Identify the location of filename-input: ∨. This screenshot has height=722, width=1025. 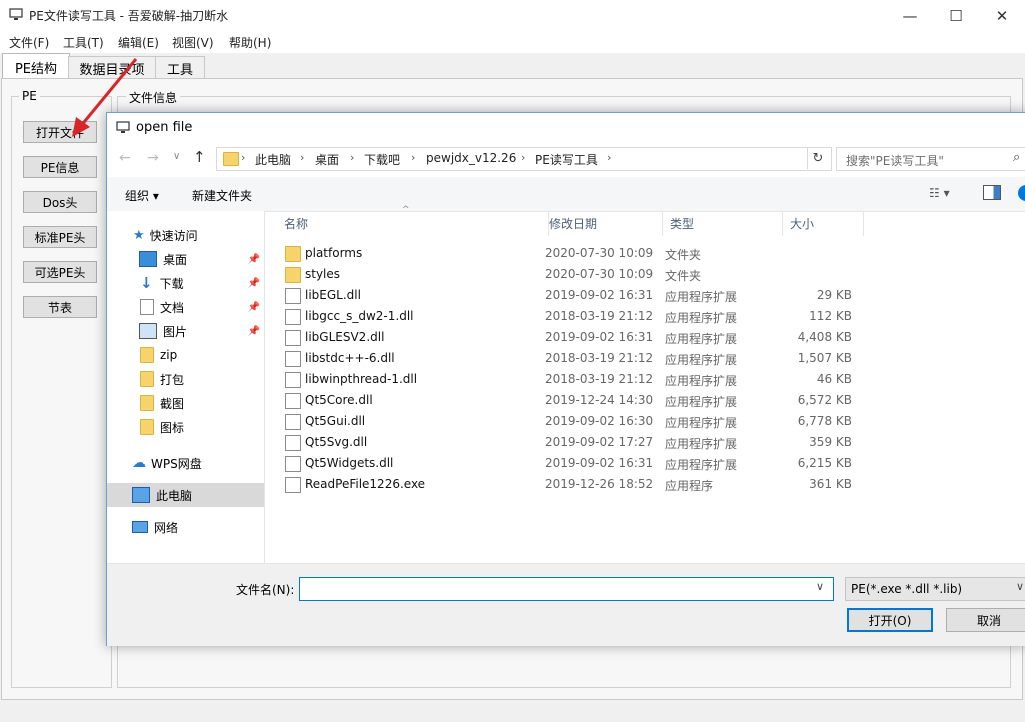
(566, 589).